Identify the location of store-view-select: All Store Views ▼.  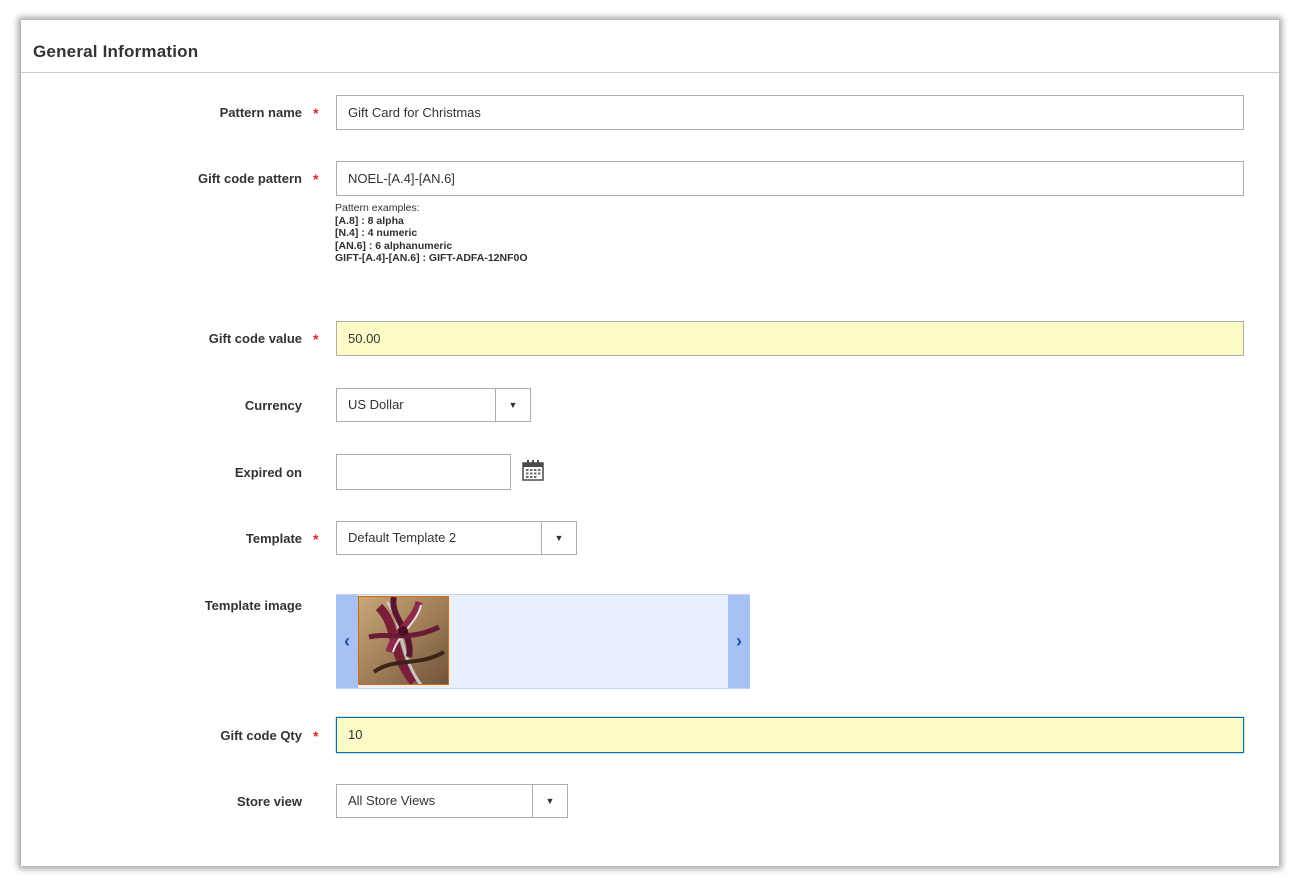
(452, 801).